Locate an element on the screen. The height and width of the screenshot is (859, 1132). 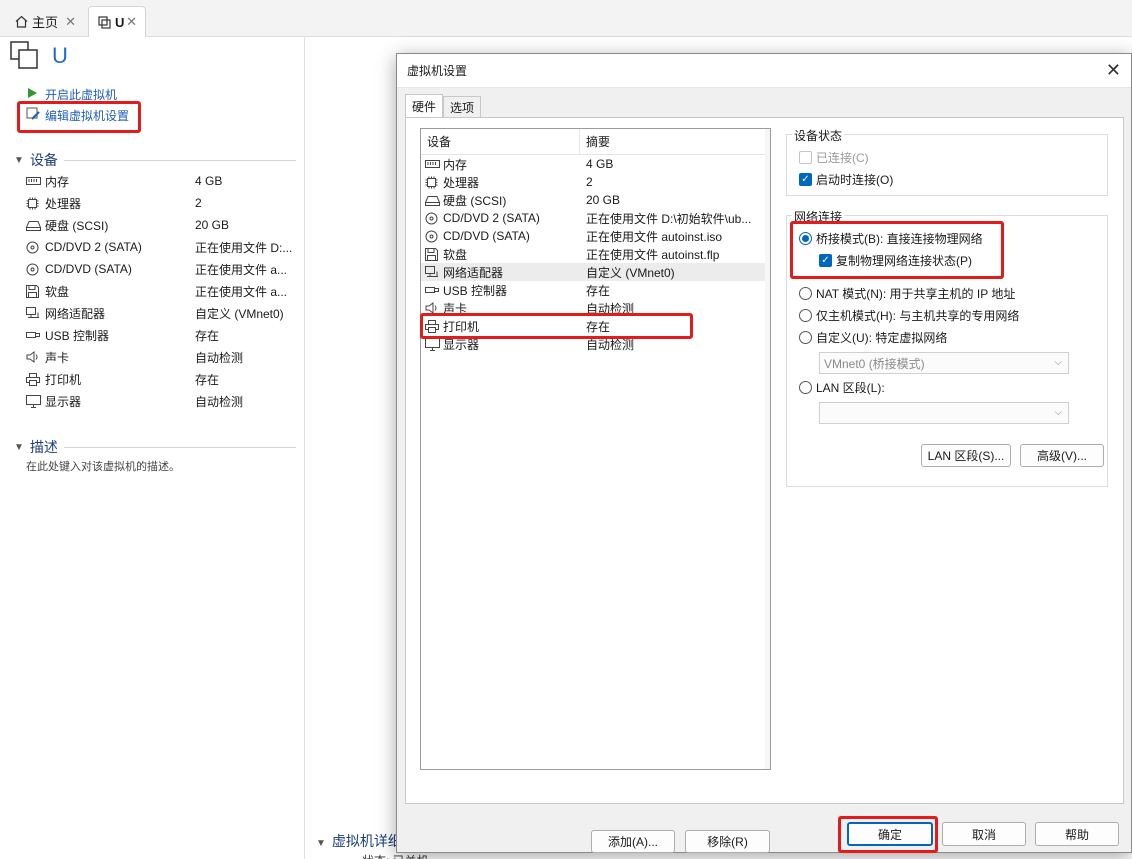
floppy-icon is located at coordinates (433, 254).